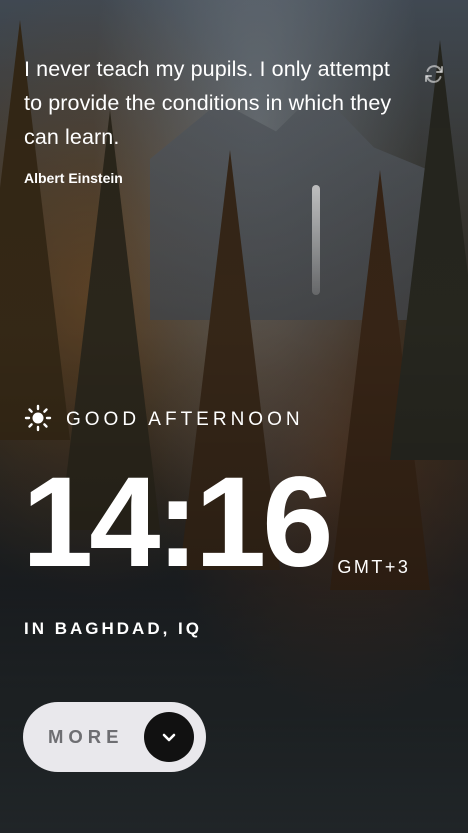  What do you see at coordinates (73, 178) in the screenshot?
I see `quote-author: Albert Einstein` at bounding box center [73, 178].